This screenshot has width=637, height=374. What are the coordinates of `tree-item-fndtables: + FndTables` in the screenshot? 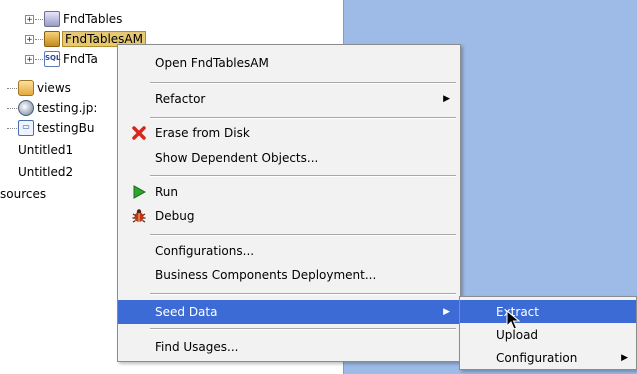 It's located at (73, 19).